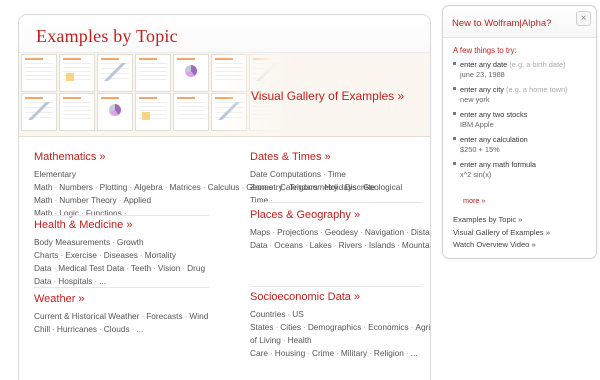 The width and height of the screenshot is (600, 380). Describe the element at coordinates (81, 255) in the screenshot. I see `topic-link: Exercise` at that location.